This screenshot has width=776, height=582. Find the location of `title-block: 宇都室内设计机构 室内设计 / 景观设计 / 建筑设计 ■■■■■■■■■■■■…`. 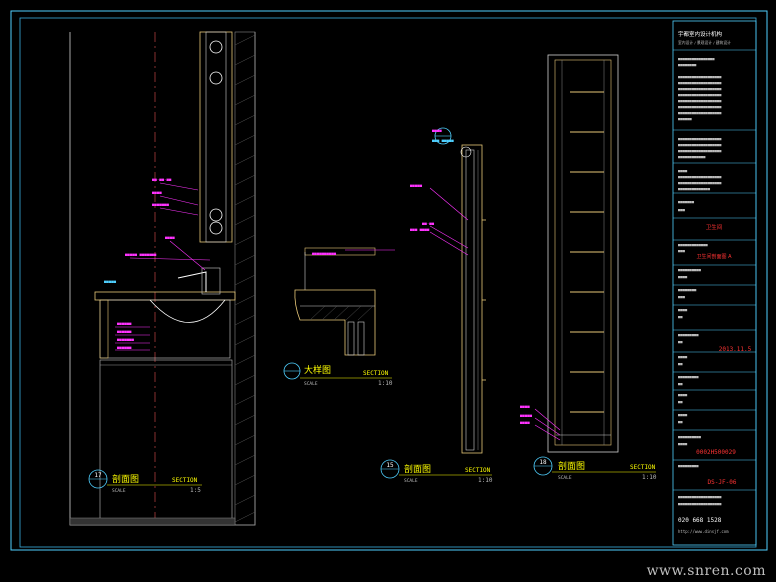

title-block: 宇都室内设计机构 室内设计 / 景观设计 / 建筑设计 ■■■■■■■■■■■■… is located at coordinates (714, 283).